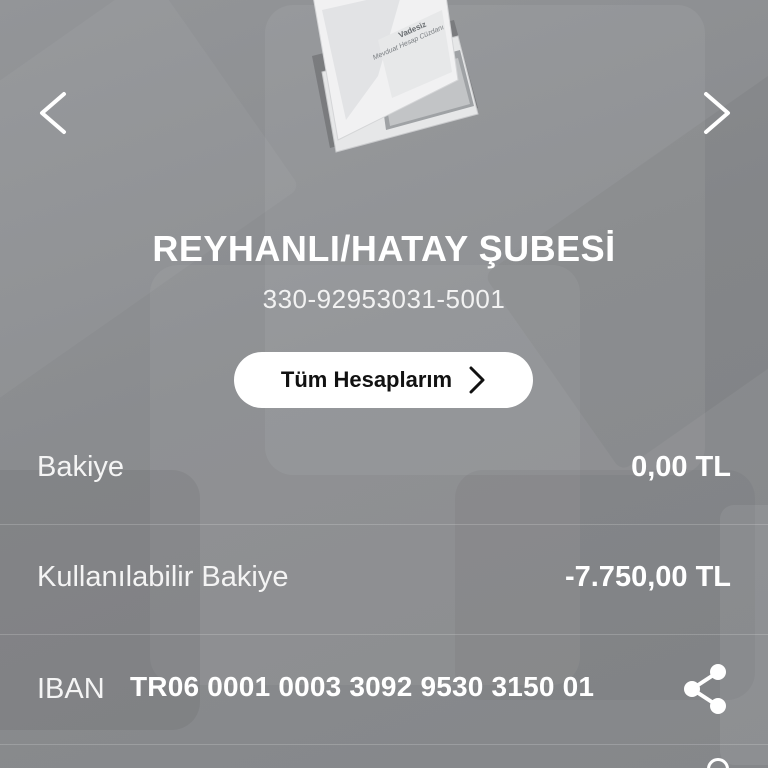  What do you see at coordinates (362, 687) in the screenshot?
I see `iban-value: TR06 0001 0003 3092 9530 3150 01` at bounding box center [362, 687].